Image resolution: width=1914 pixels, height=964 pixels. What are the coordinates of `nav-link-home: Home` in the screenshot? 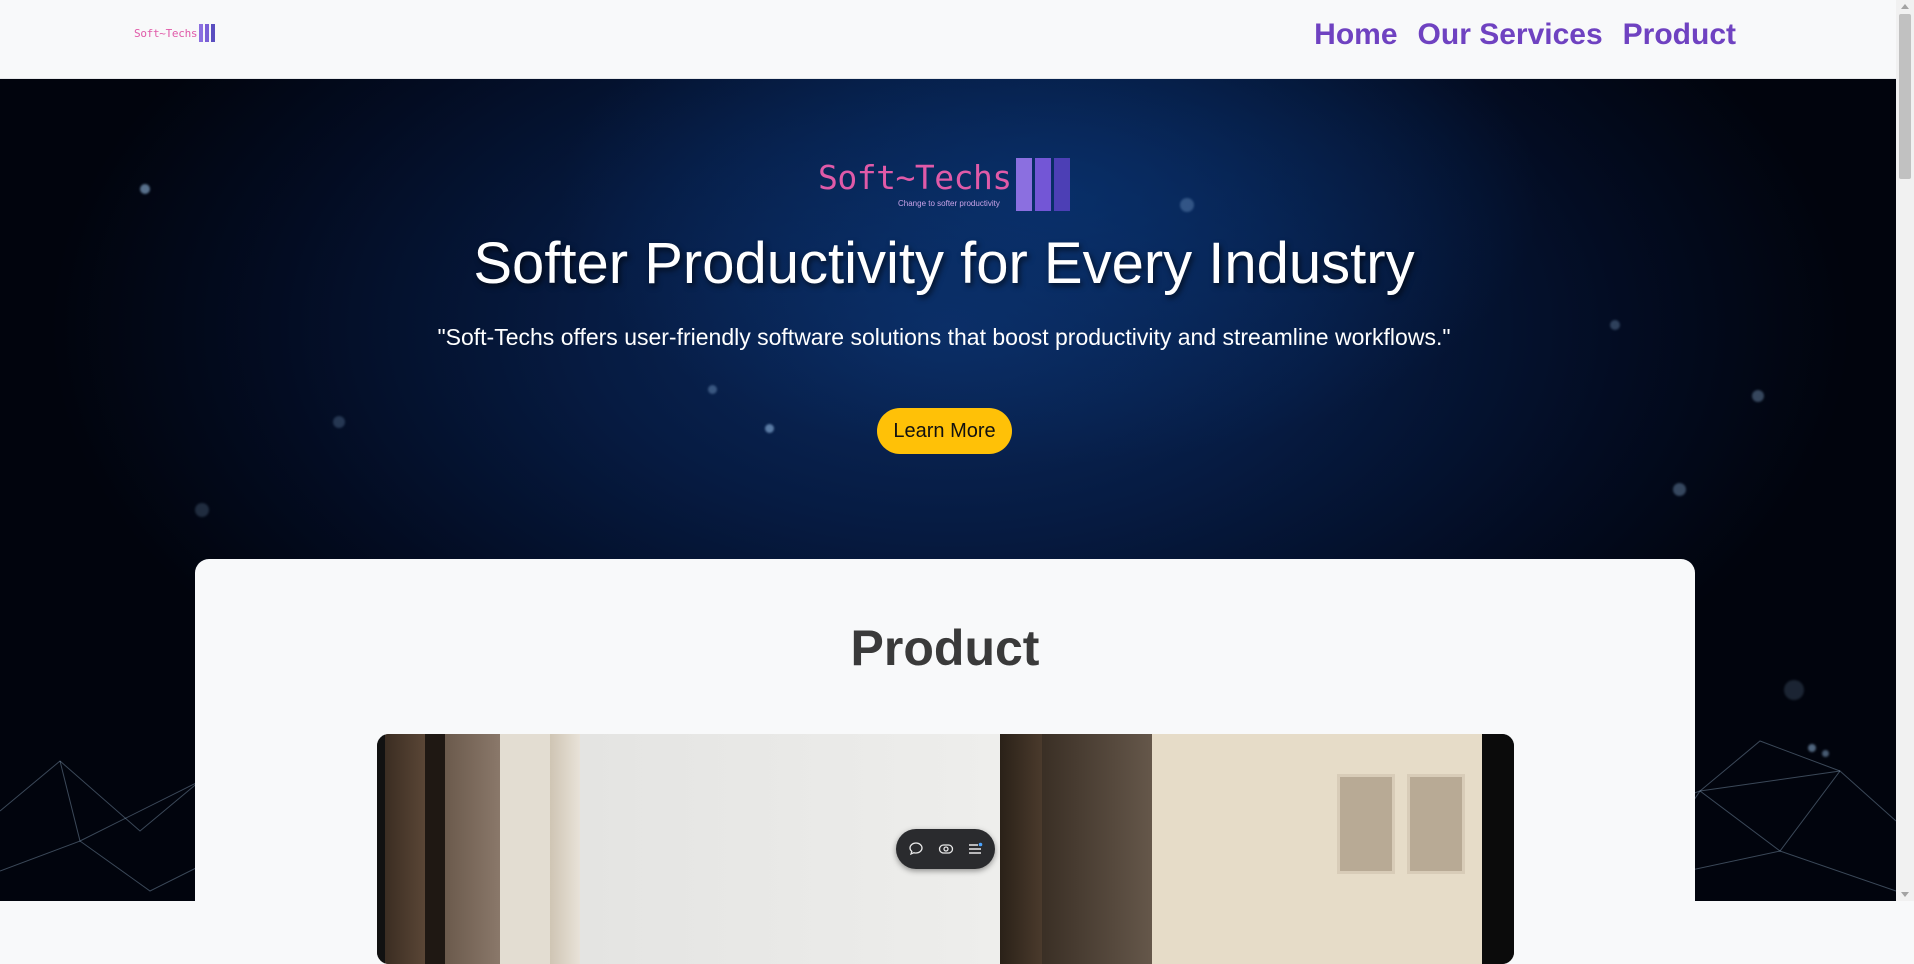 It's located at (1355, 35).